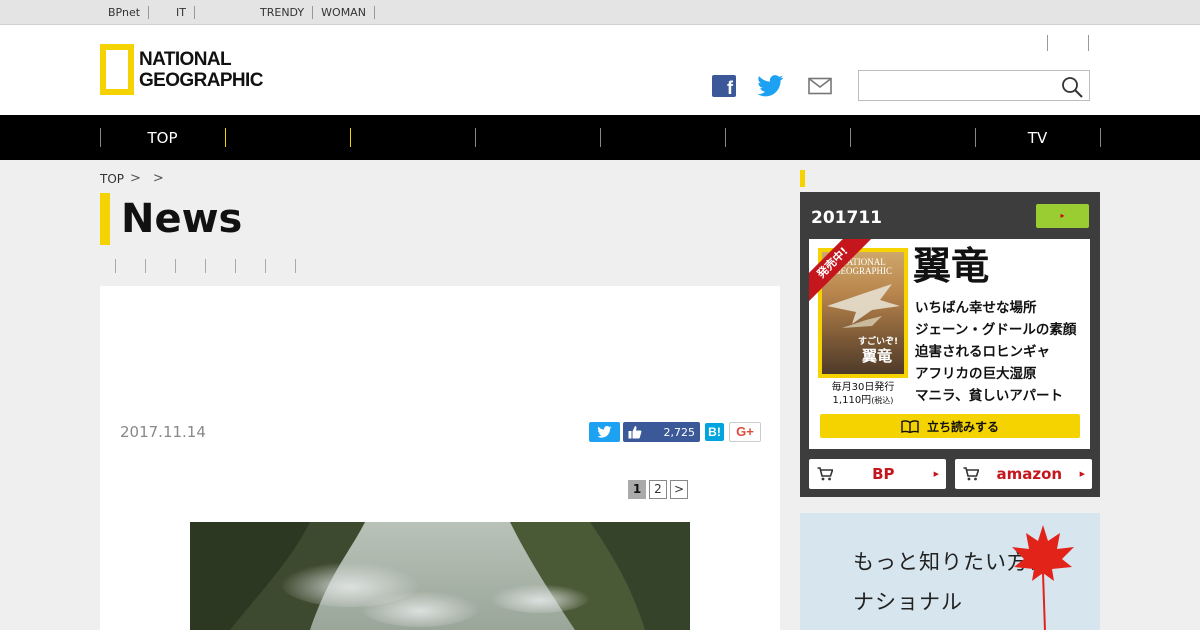  I want to click on next-page-link: >, so click(679, 489).